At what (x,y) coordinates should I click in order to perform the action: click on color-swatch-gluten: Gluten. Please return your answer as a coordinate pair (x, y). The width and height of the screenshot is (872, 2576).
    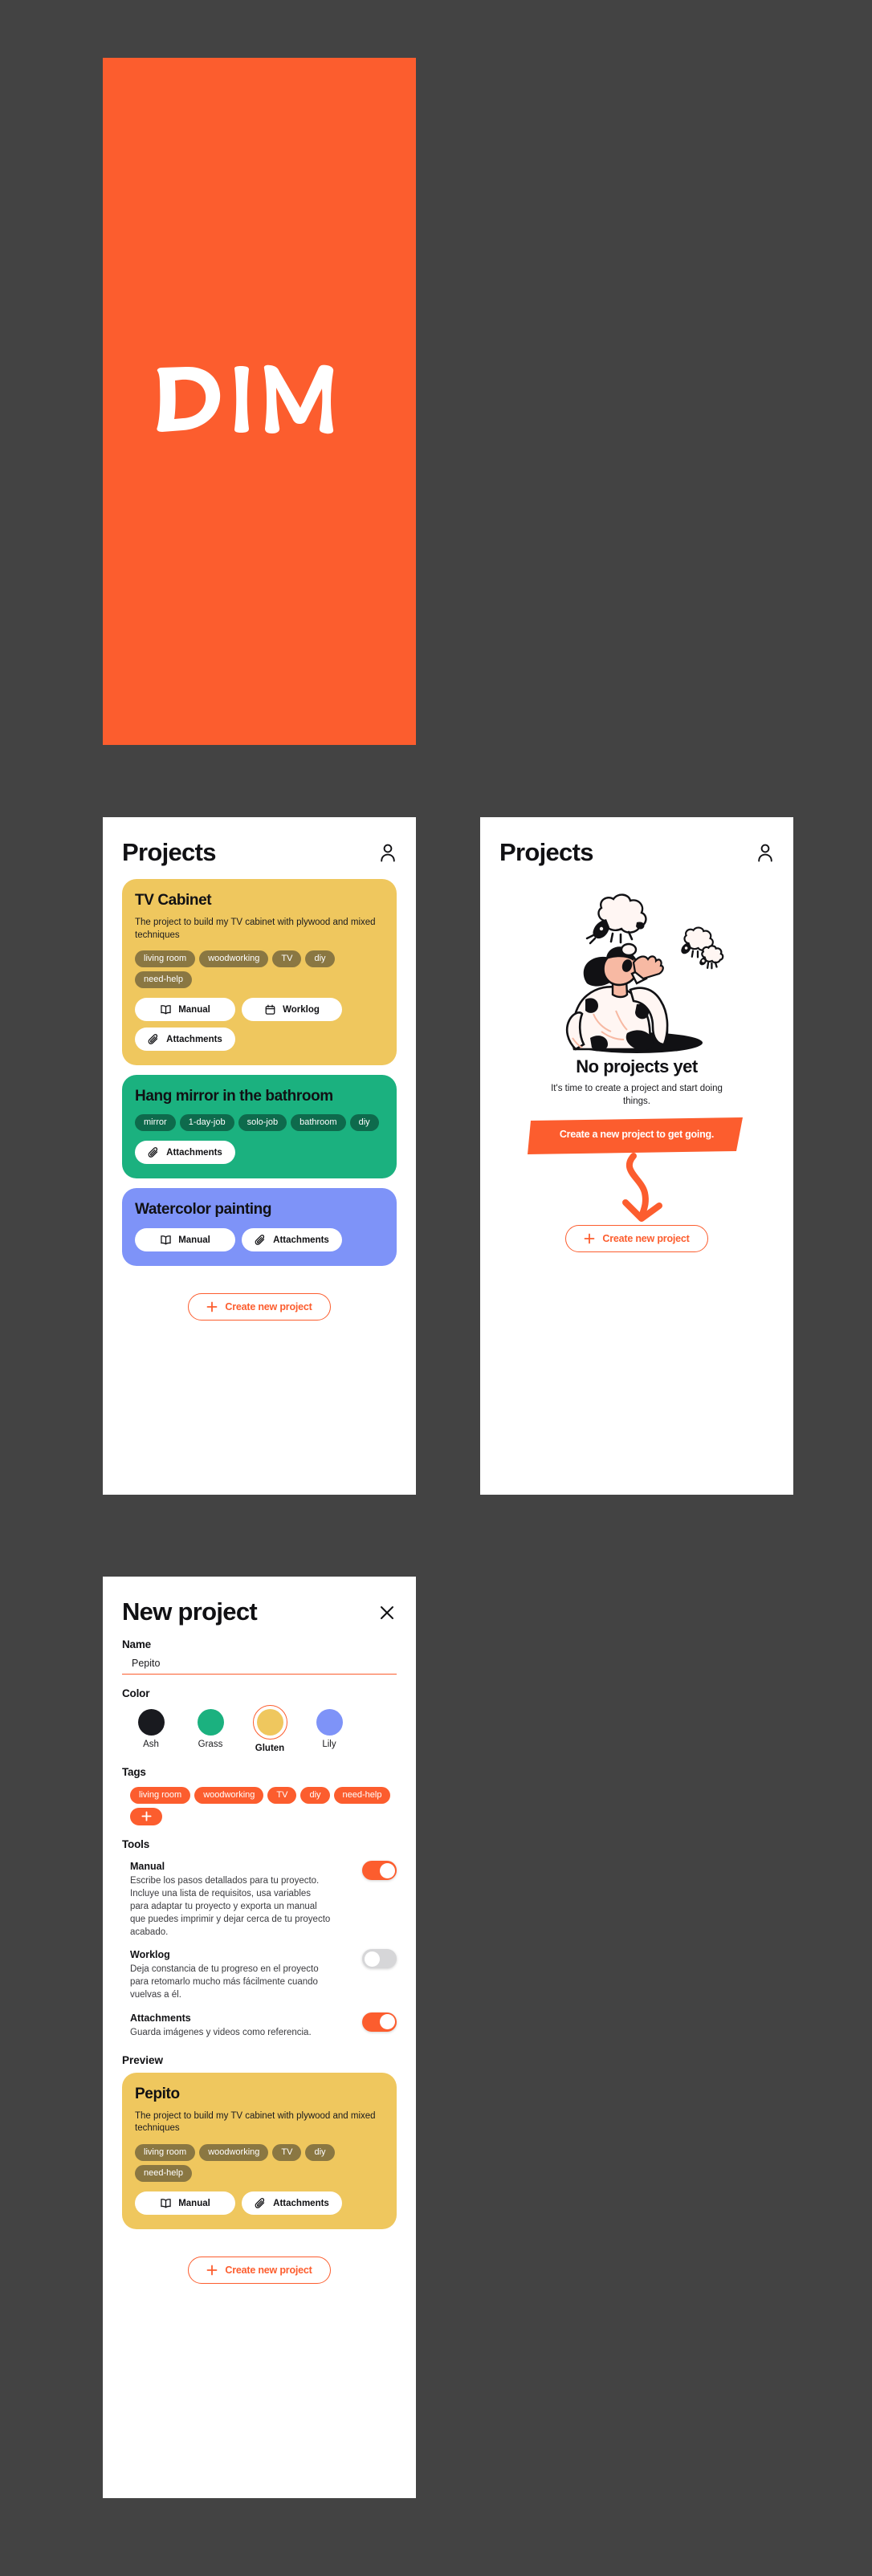
    Looking at the image, I should click on (270, 1729).